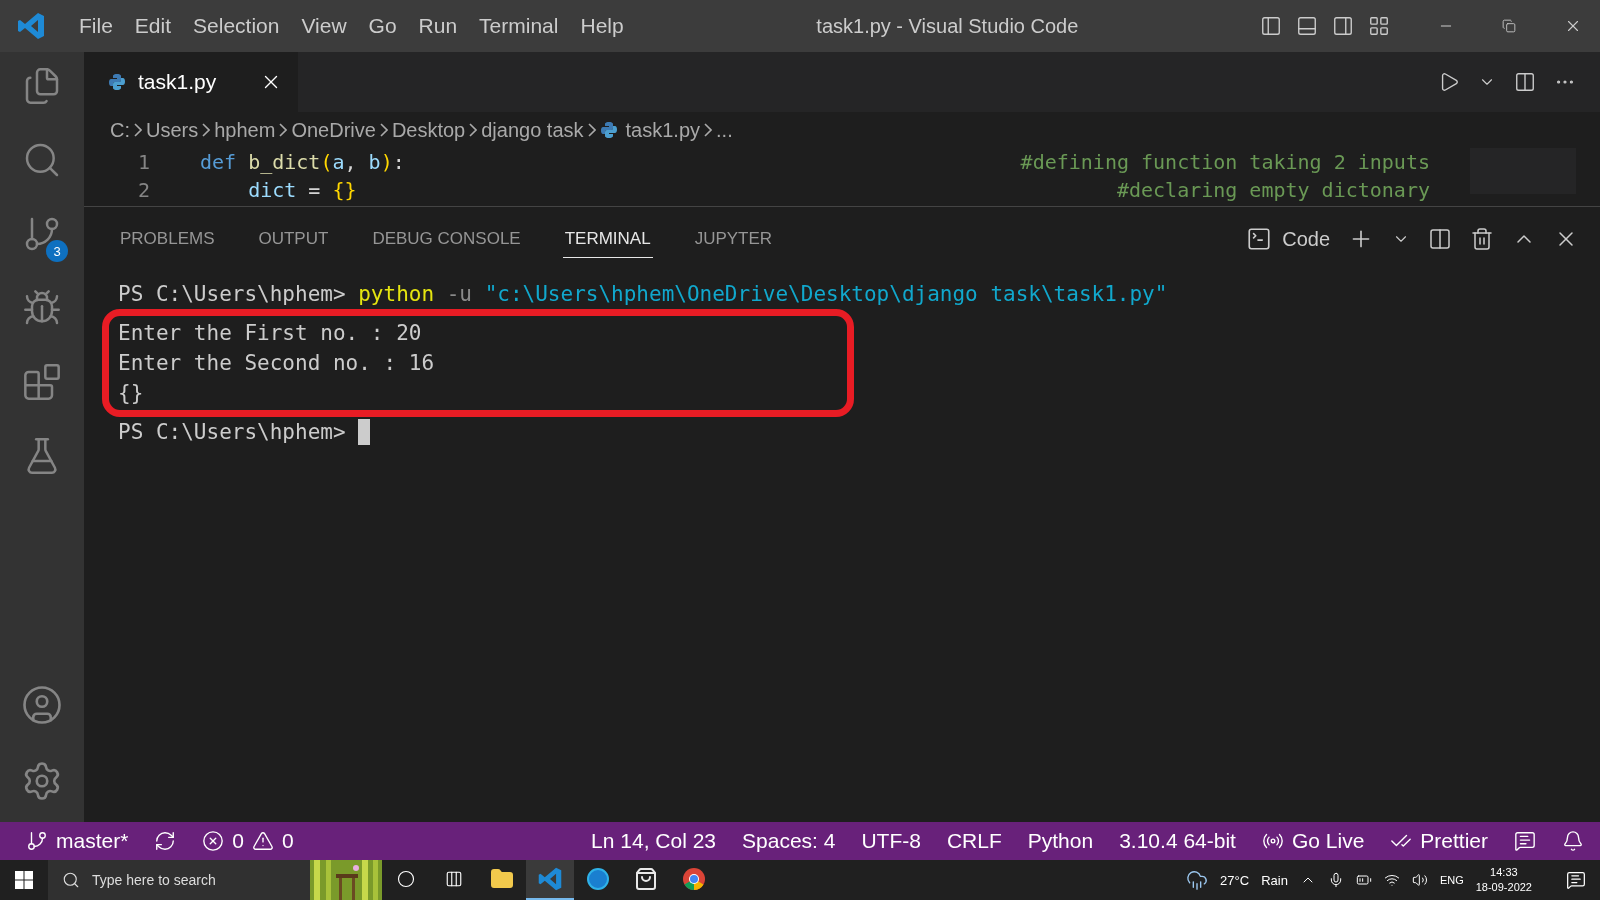  What do you see at coordinates (650, 130) in the screenshot?
I see `breadcrumb: task1.py` at bounding box center [650, 130].